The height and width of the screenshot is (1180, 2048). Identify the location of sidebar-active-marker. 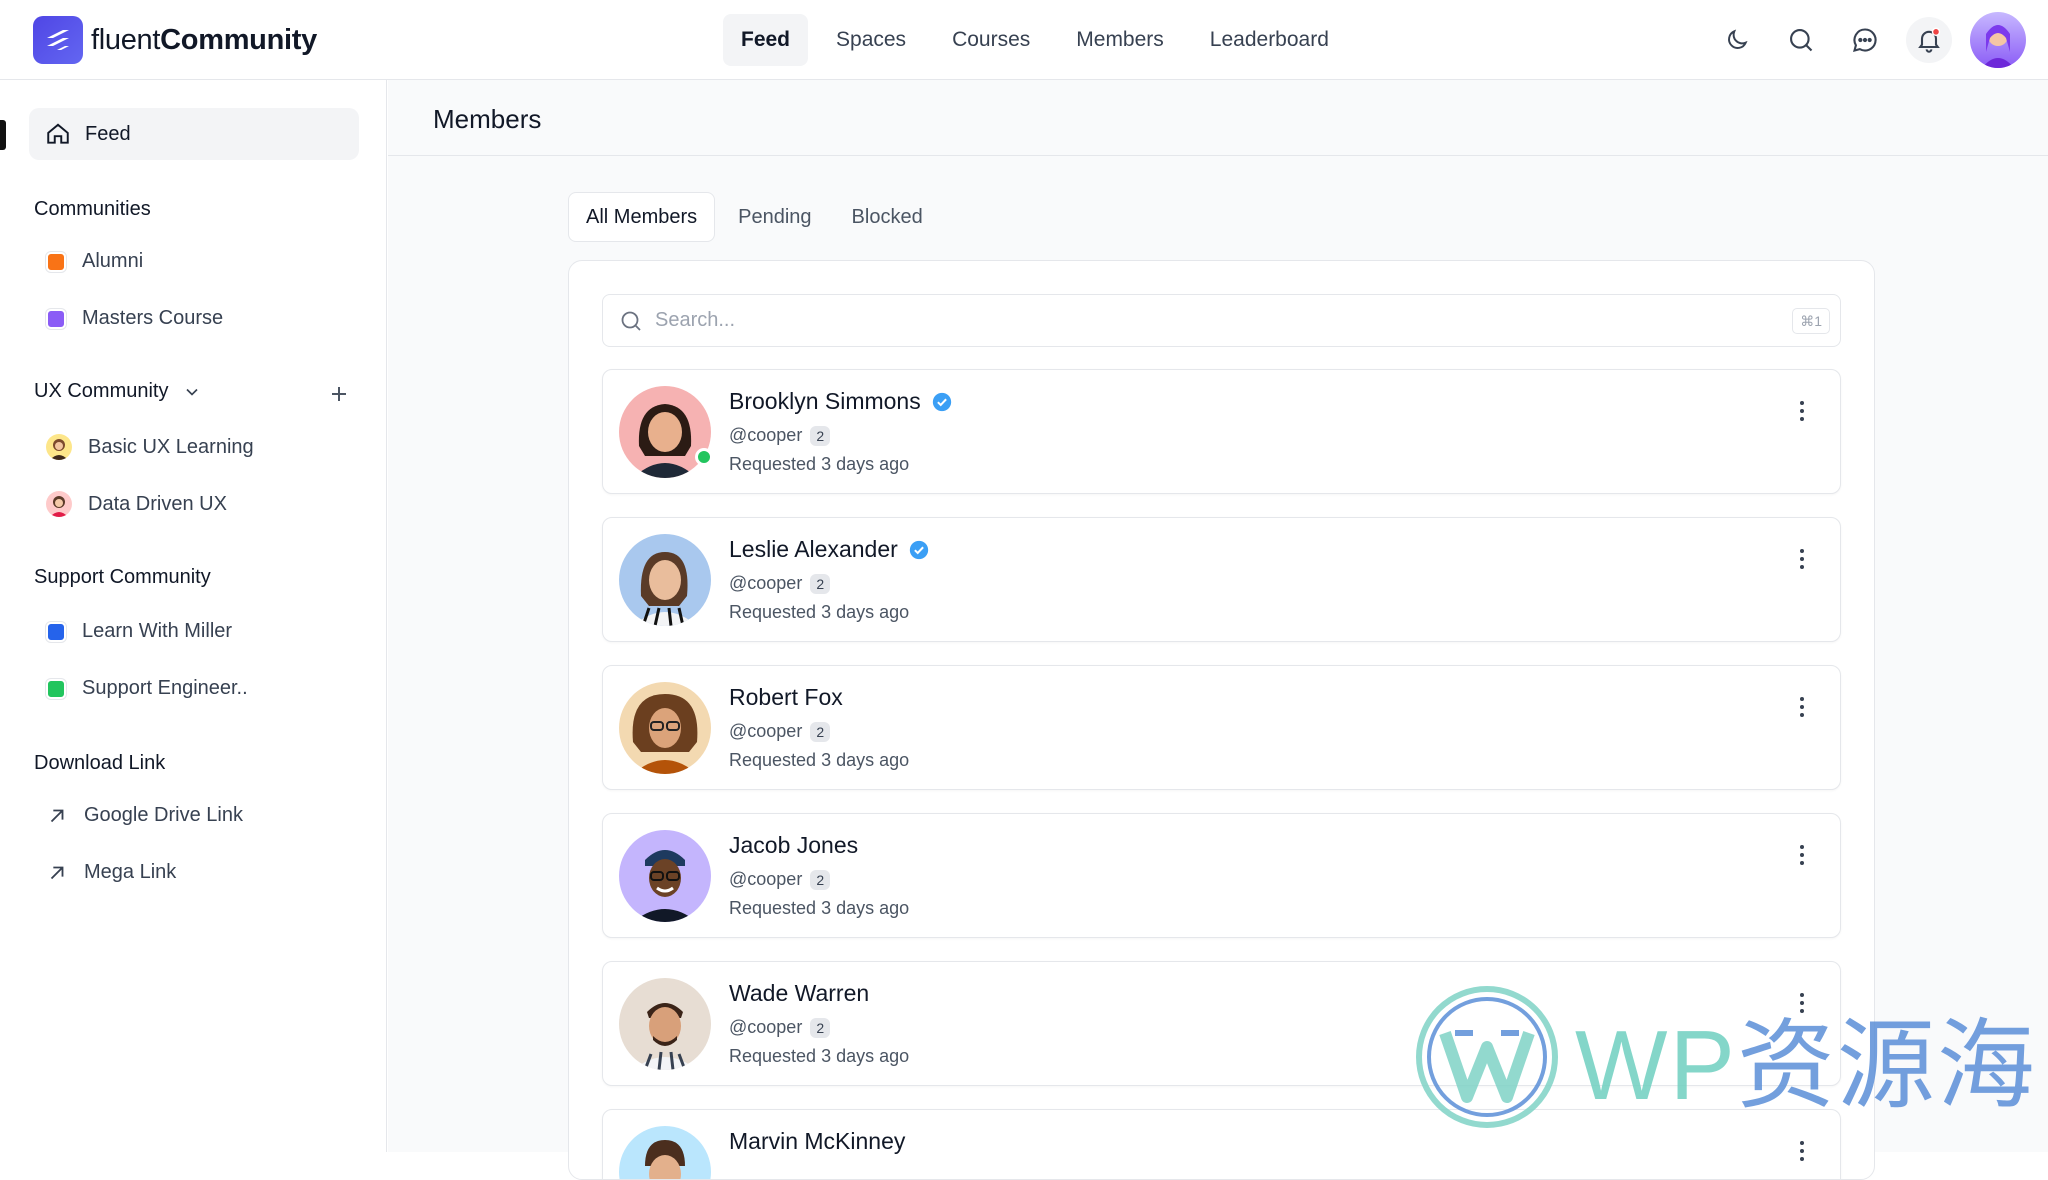
(3, 135).